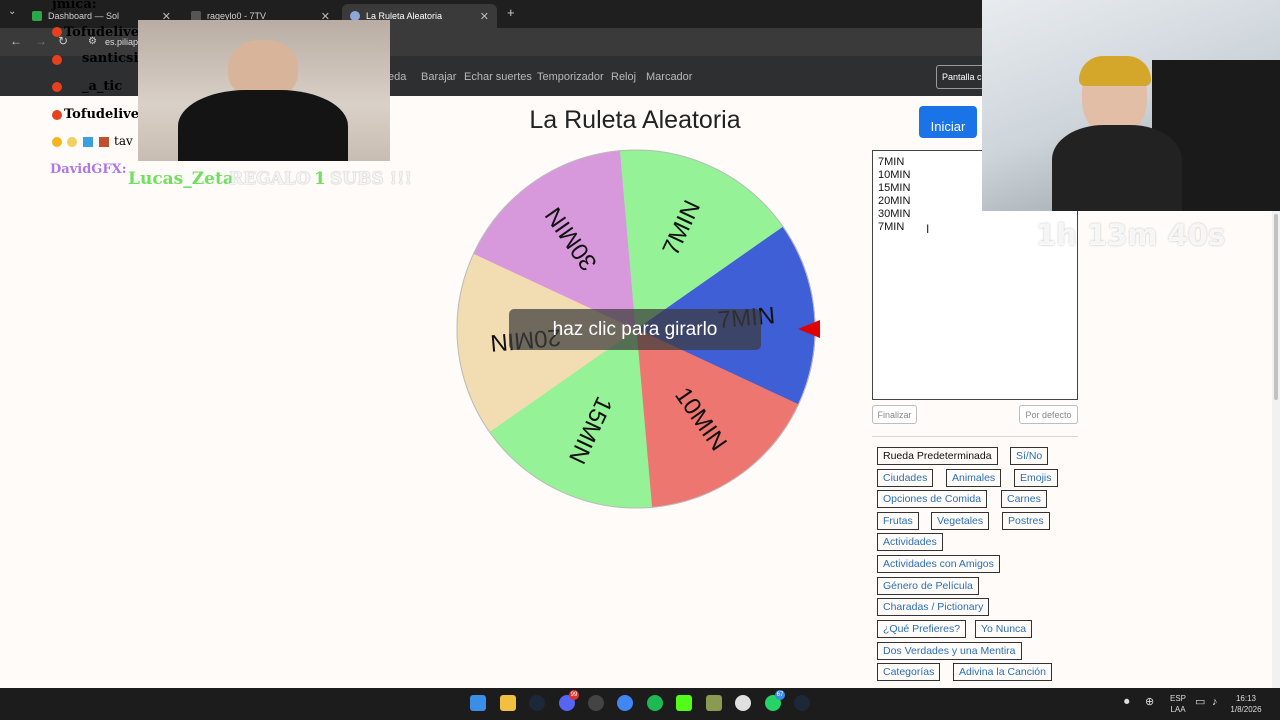 This screenshot has width=1280, height=720. What do you see at coordinates (498, 77) in the screenshot?
I see `nav-link-echar-suertes: Echar suertes` at bounding box center [498, 77].